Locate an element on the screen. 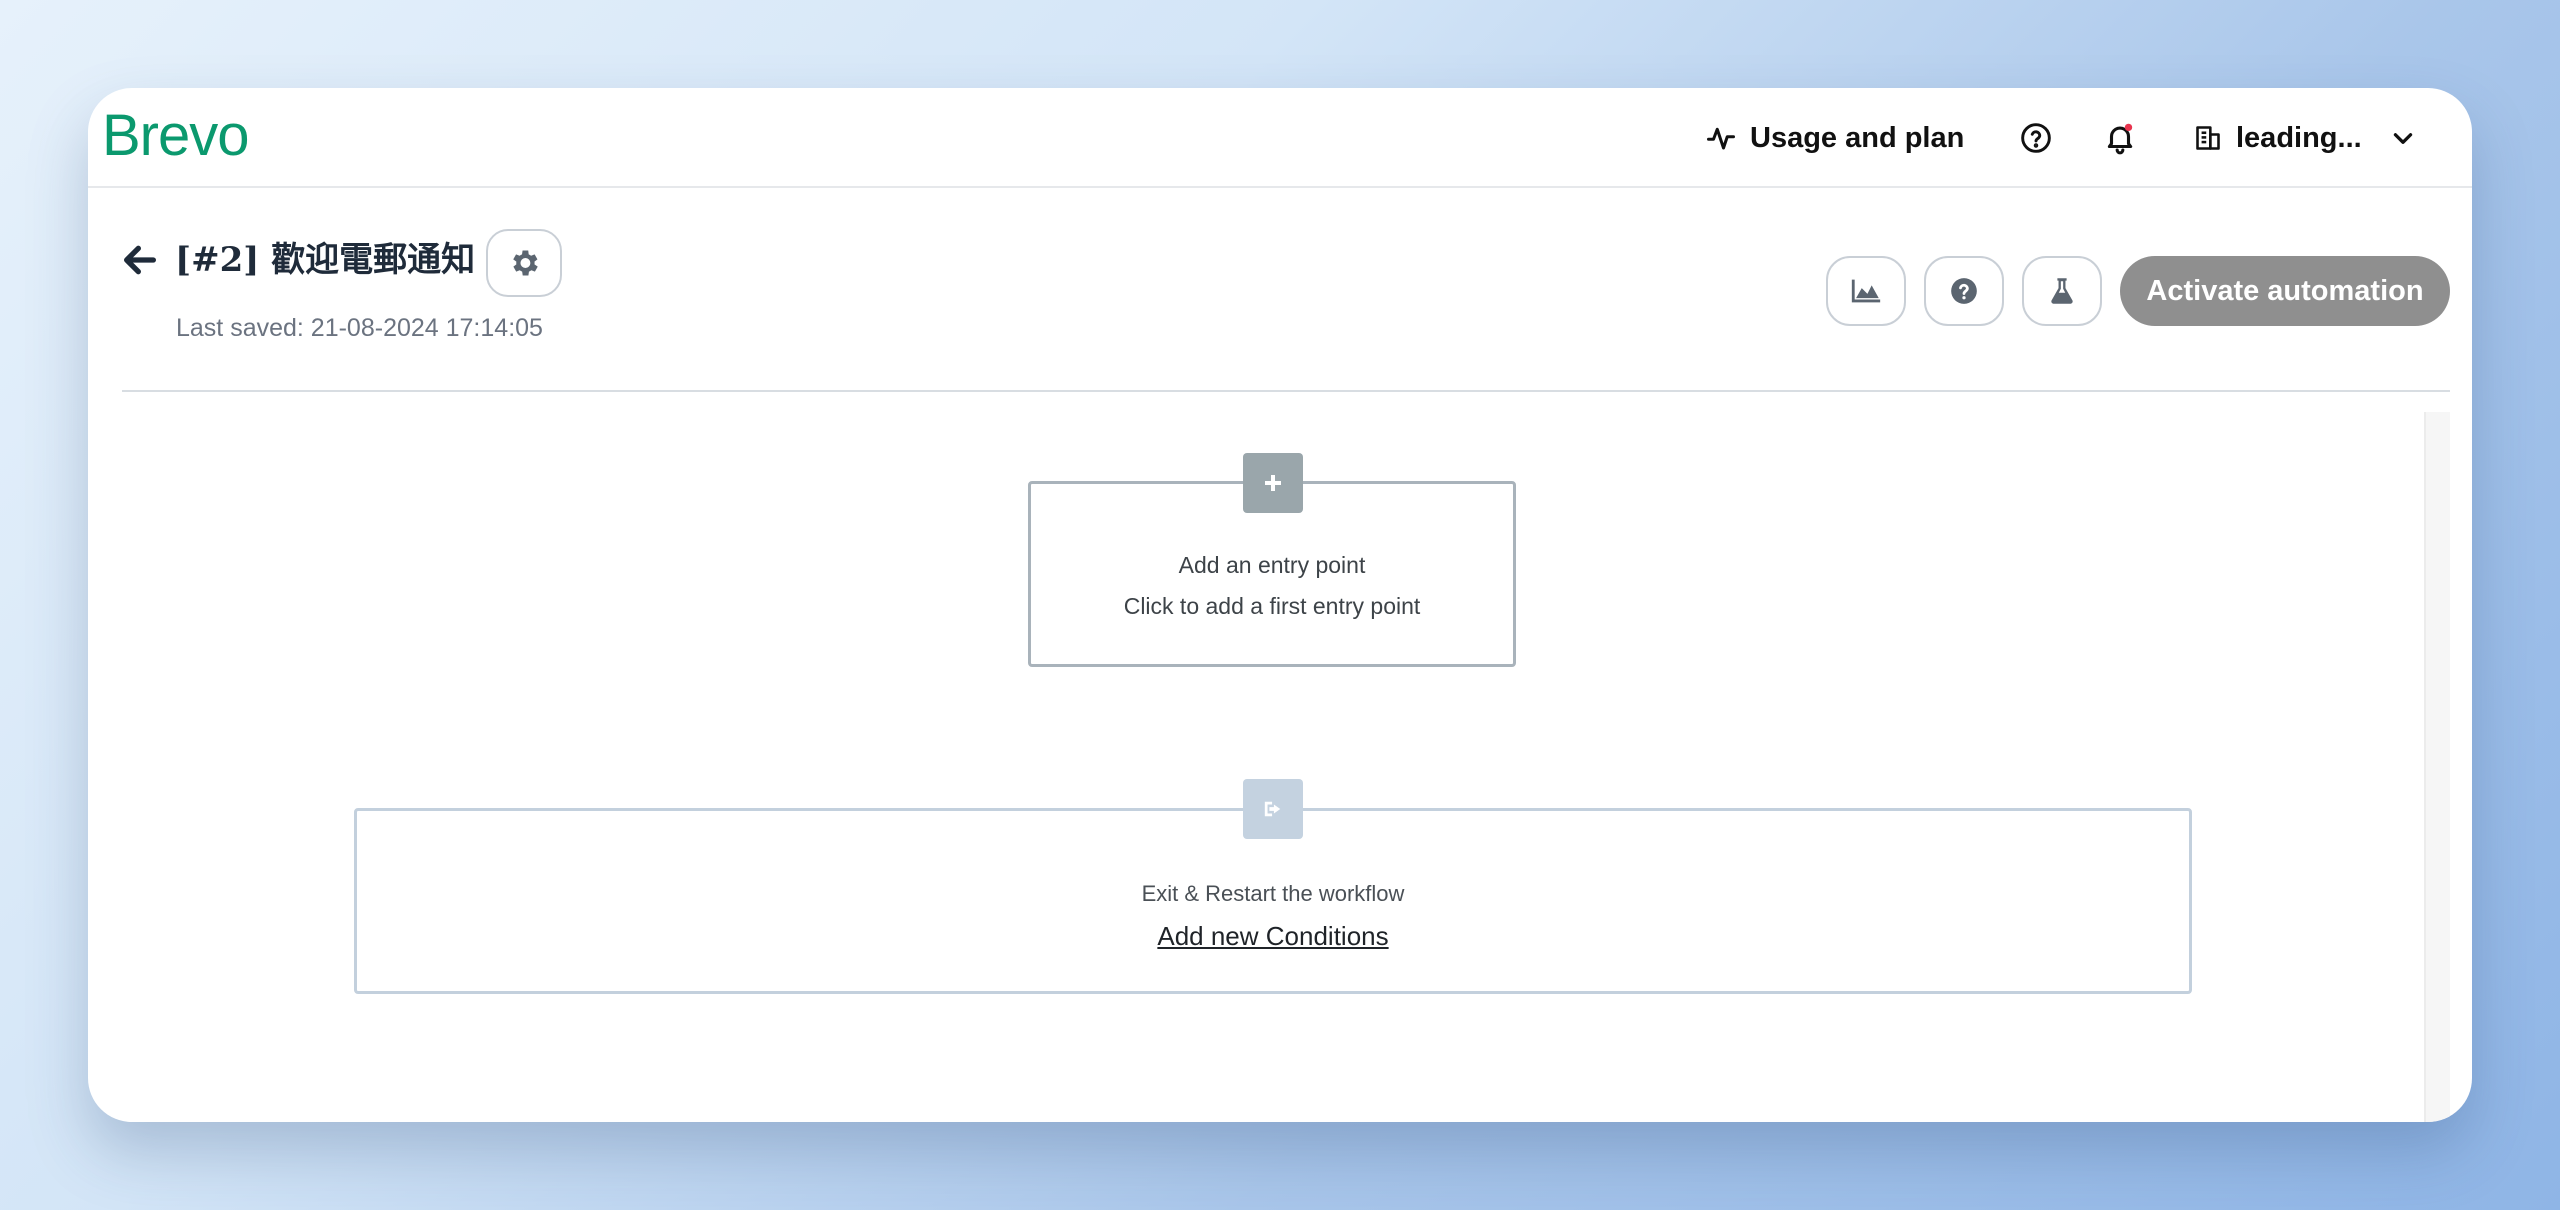 Image resolution: width=2560 pixels, height=1210 pixels. add-conditions-wrapper: Add new Conditions is located at coordinates (1273, 936).